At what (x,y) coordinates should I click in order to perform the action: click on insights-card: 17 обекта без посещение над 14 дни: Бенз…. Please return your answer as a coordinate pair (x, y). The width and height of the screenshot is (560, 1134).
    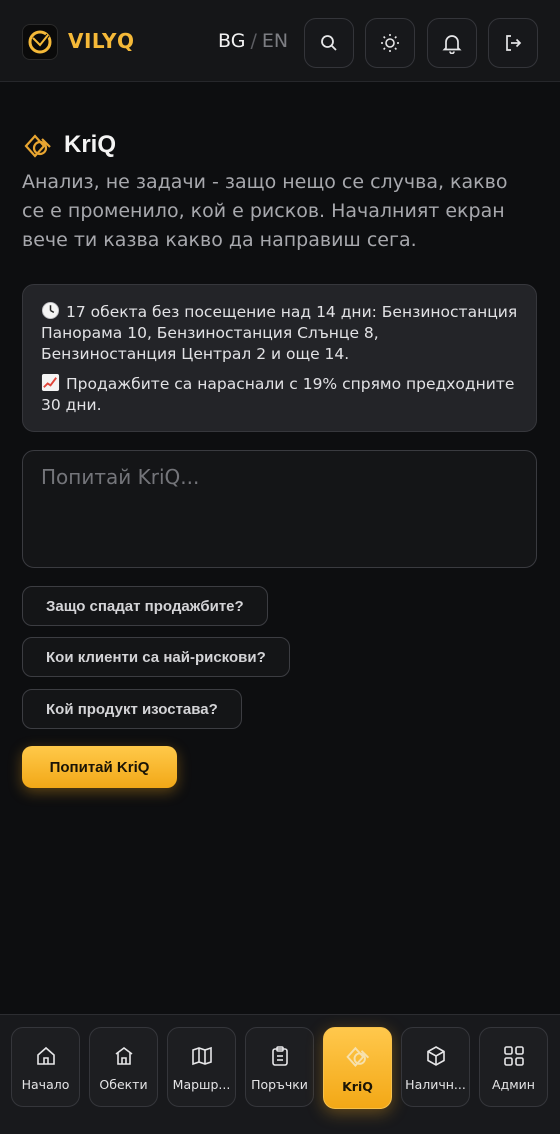
    Looking at the image, I should click on (279, 358).